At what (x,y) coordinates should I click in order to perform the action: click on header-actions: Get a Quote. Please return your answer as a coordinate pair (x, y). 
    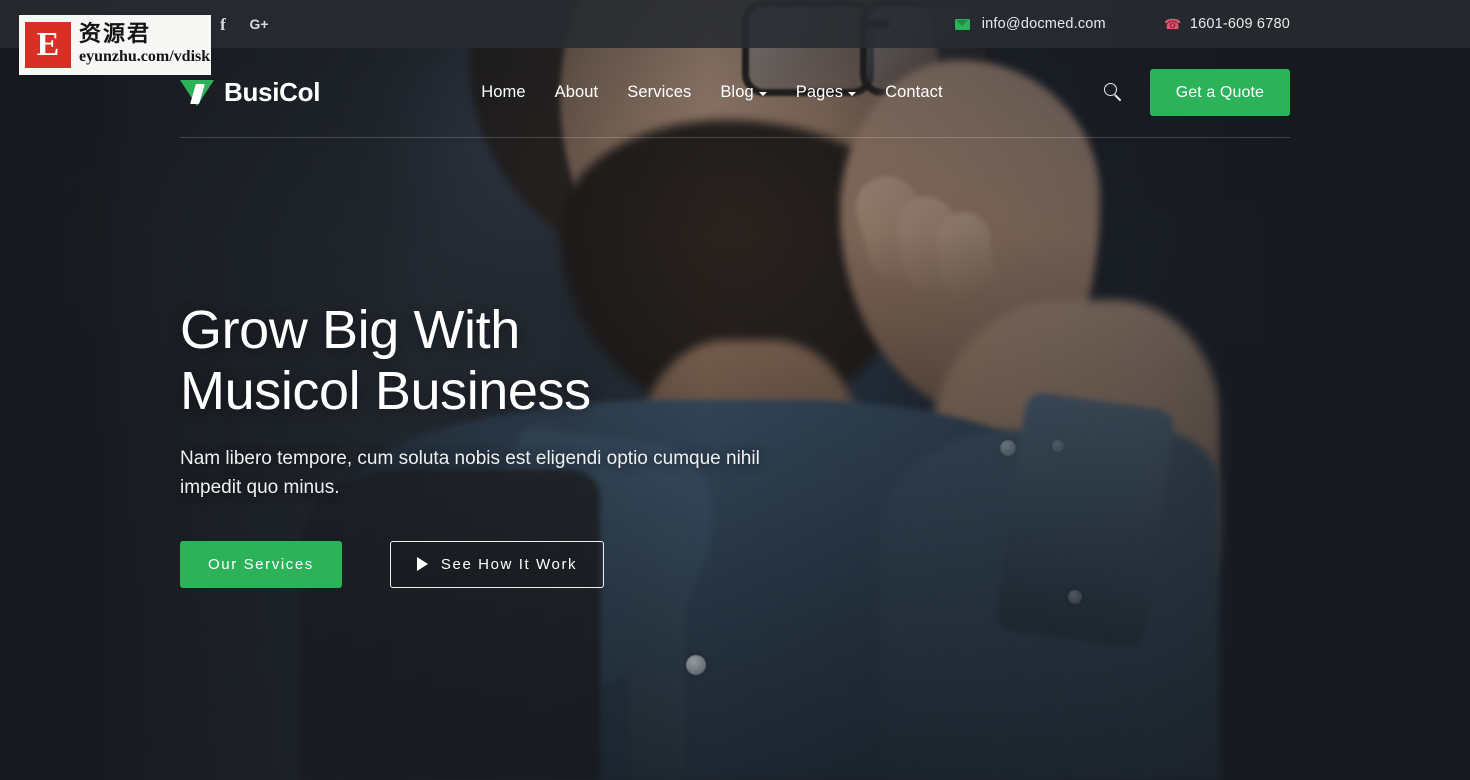
    Looking at the image, I should click on (1196, 92).